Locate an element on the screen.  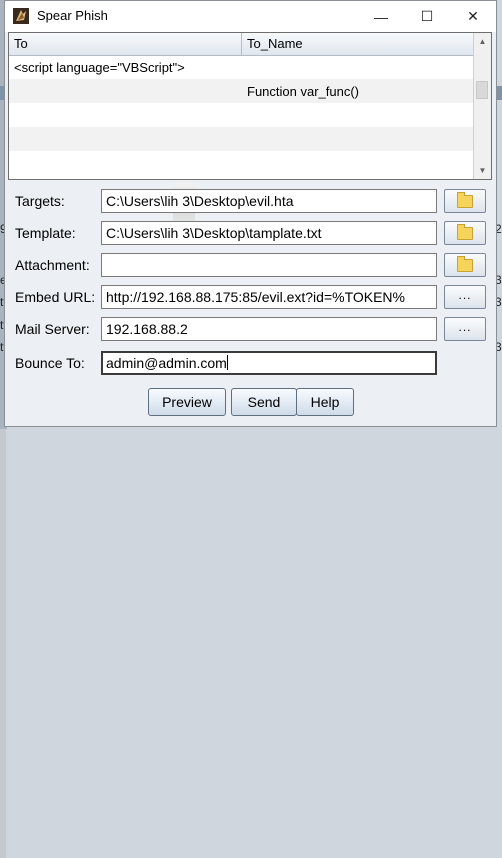
attachment-browse-button is located at coordinates (465, 265).